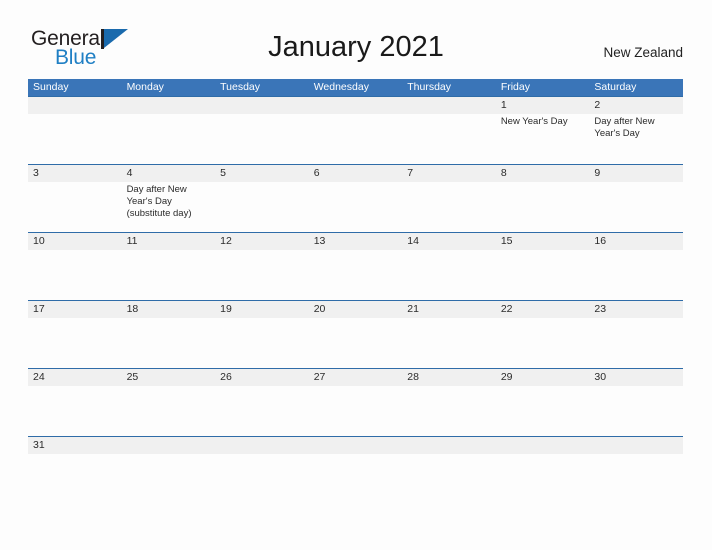 Image resolution: width=712 pixels, height=550 pixels. Describe the element at coordinates (624, 127) in the screenshot. I see `holiday-label: Day after New Year's Day` at that location.